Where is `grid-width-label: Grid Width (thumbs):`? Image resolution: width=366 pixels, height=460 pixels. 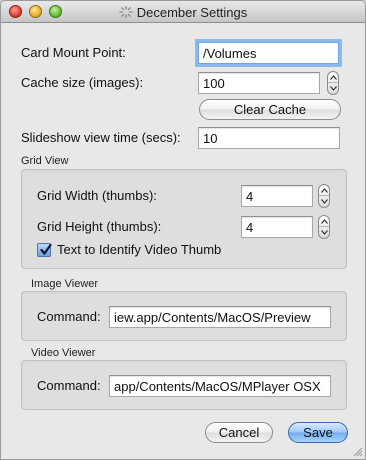 grid-width-label: Grid Width (thumbs): is located at coordinates (97, 195).